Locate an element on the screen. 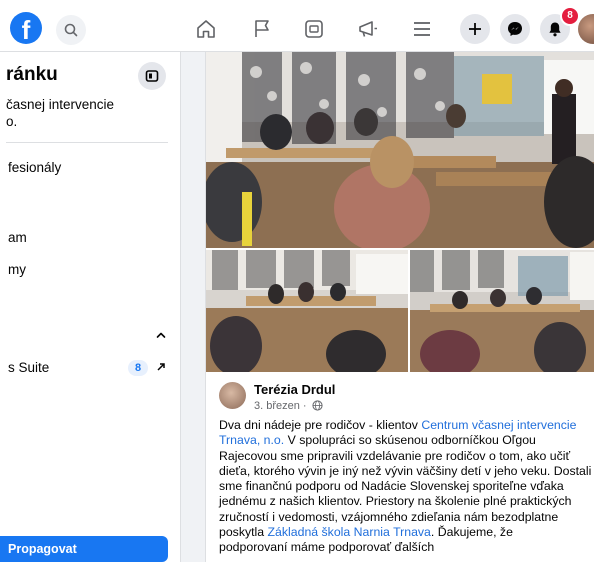 This screenshot has height=562, width=594. plus-icon is located at coordinates (475, 29).